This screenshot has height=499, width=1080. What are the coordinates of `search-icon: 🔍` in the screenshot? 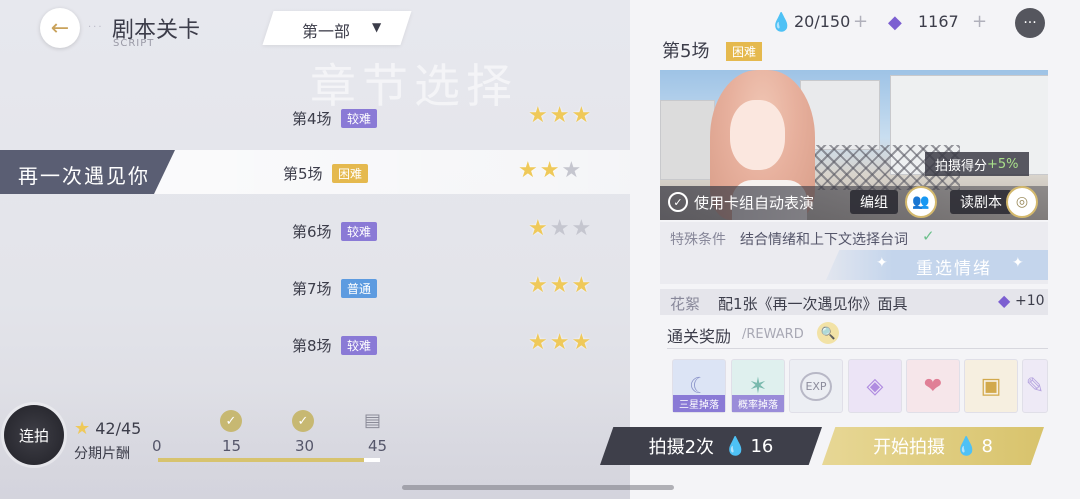 It's located at (828, 333).